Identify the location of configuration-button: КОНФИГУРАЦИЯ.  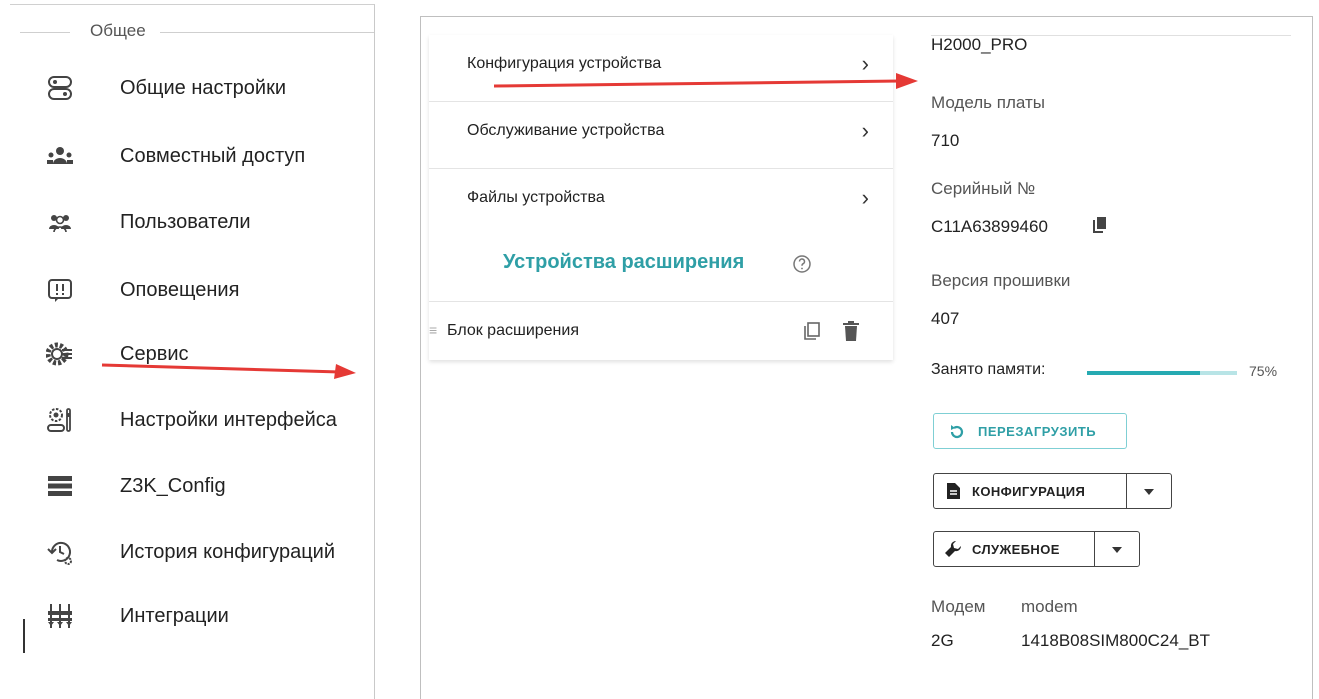
(1030, 491).